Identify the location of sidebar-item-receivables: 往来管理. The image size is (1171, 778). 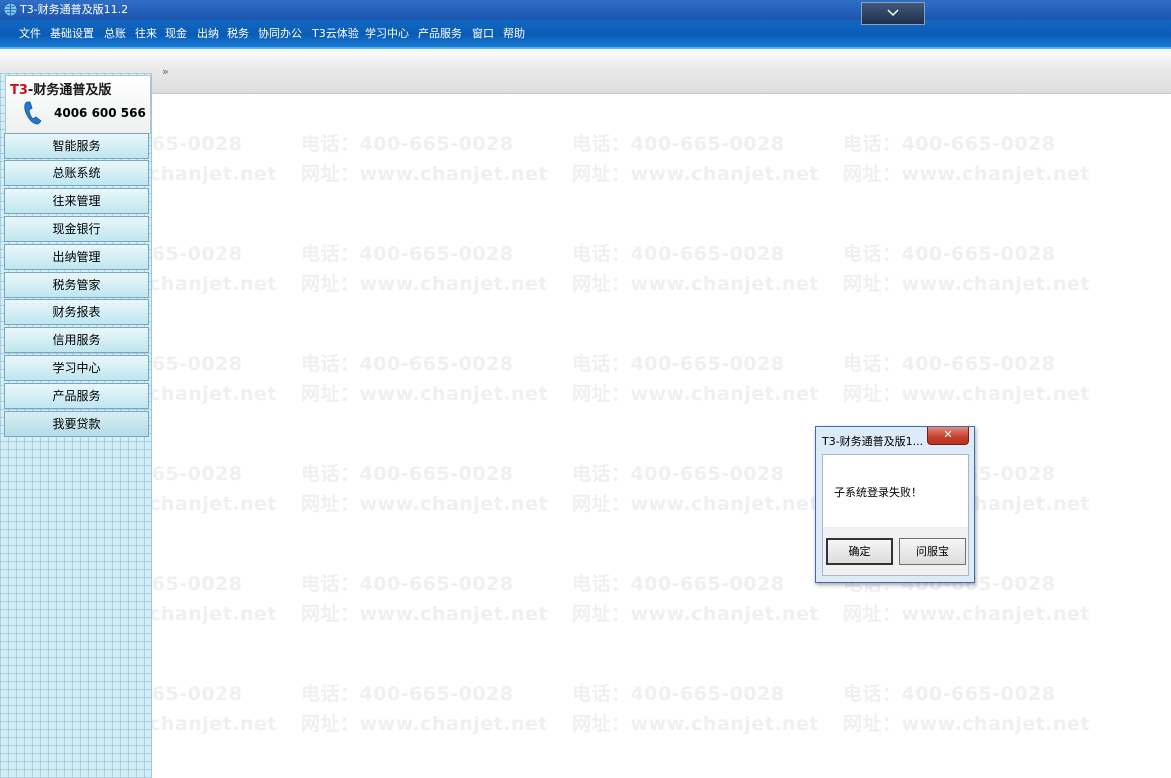
(76, 201).